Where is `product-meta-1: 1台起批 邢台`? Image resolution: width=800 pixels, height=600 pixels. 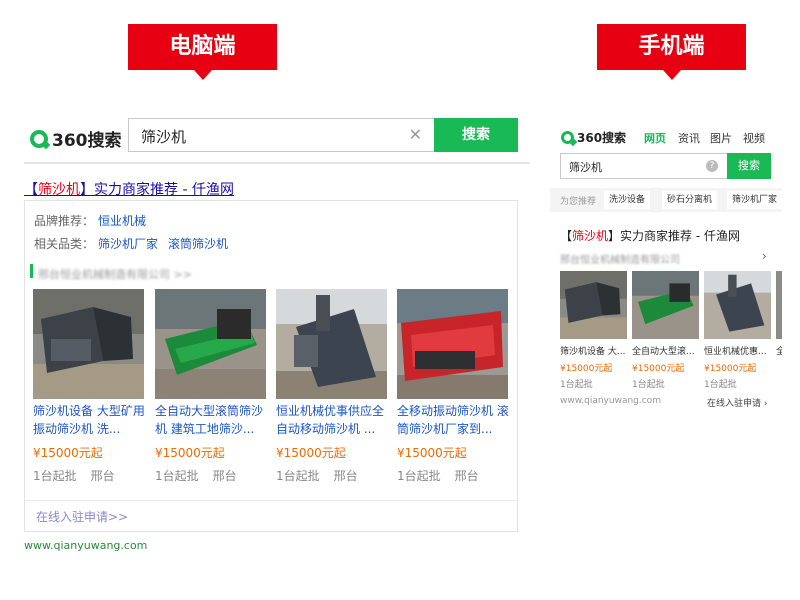
product-meta-1: 1台起批 邢台 is located at coordinates (74, 475).